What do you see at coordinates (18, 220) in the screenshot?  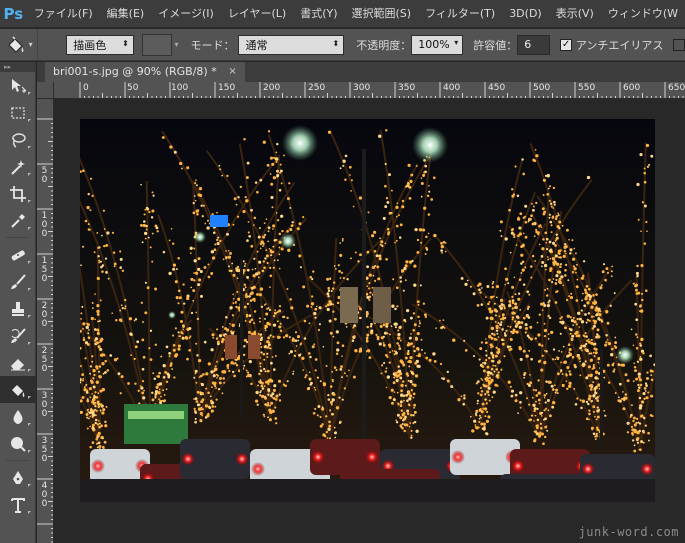 I see `tool-eyedropper` at bounding box center [18, 220].